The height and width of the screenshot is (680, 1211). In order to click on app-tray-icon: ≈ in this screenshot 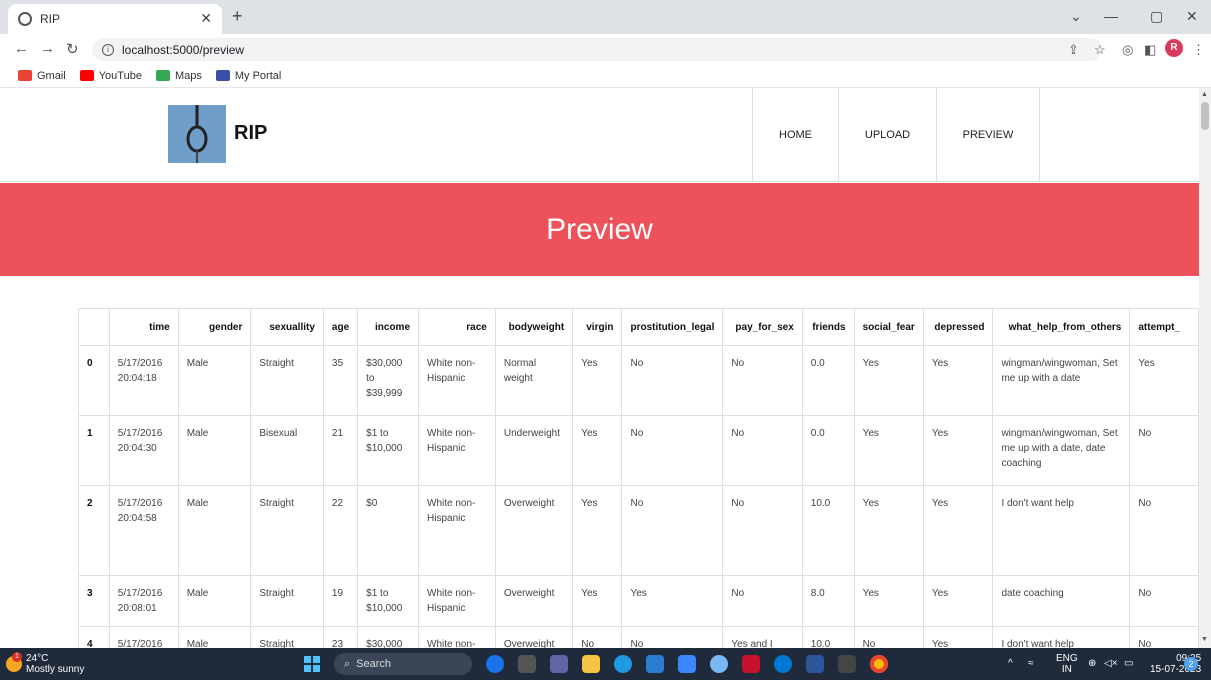, I will do `click(1031, 663)`.